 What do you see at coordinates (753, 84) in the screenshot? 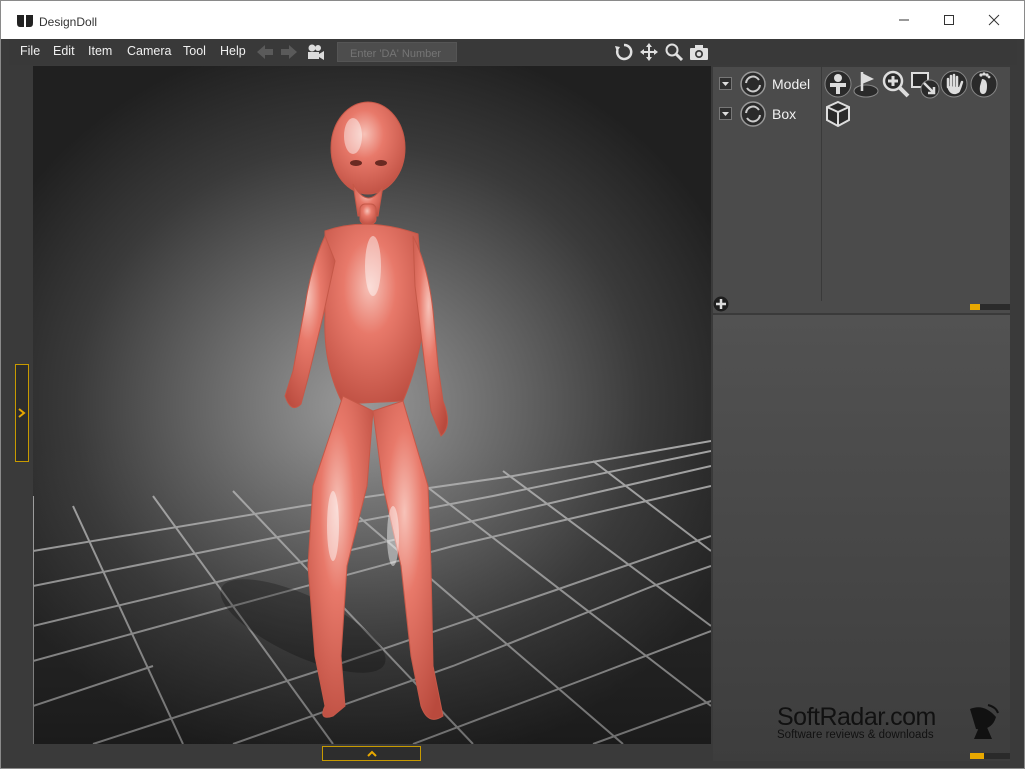
I see `model-icon` at bounding box center [753, 84].